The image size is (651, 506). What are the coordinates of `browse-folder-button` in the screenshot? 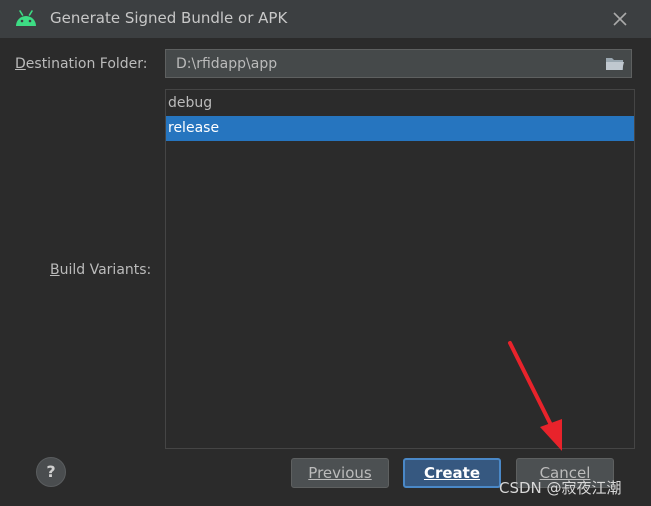 It's located at (615, 63).